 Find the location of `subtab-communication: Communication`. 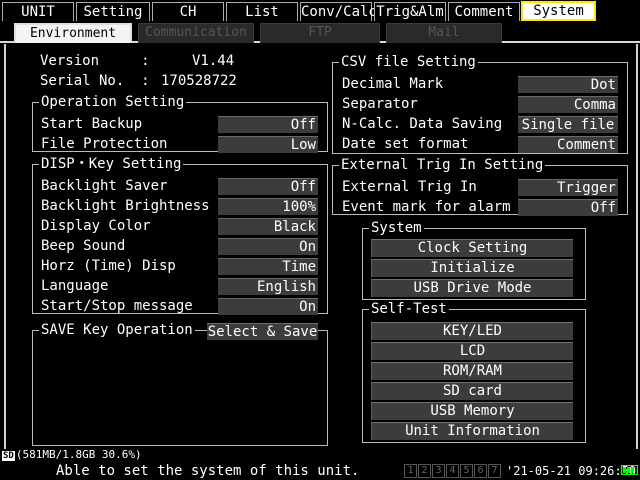

subtab-communication: Communication is located at coordinates (196, 33).